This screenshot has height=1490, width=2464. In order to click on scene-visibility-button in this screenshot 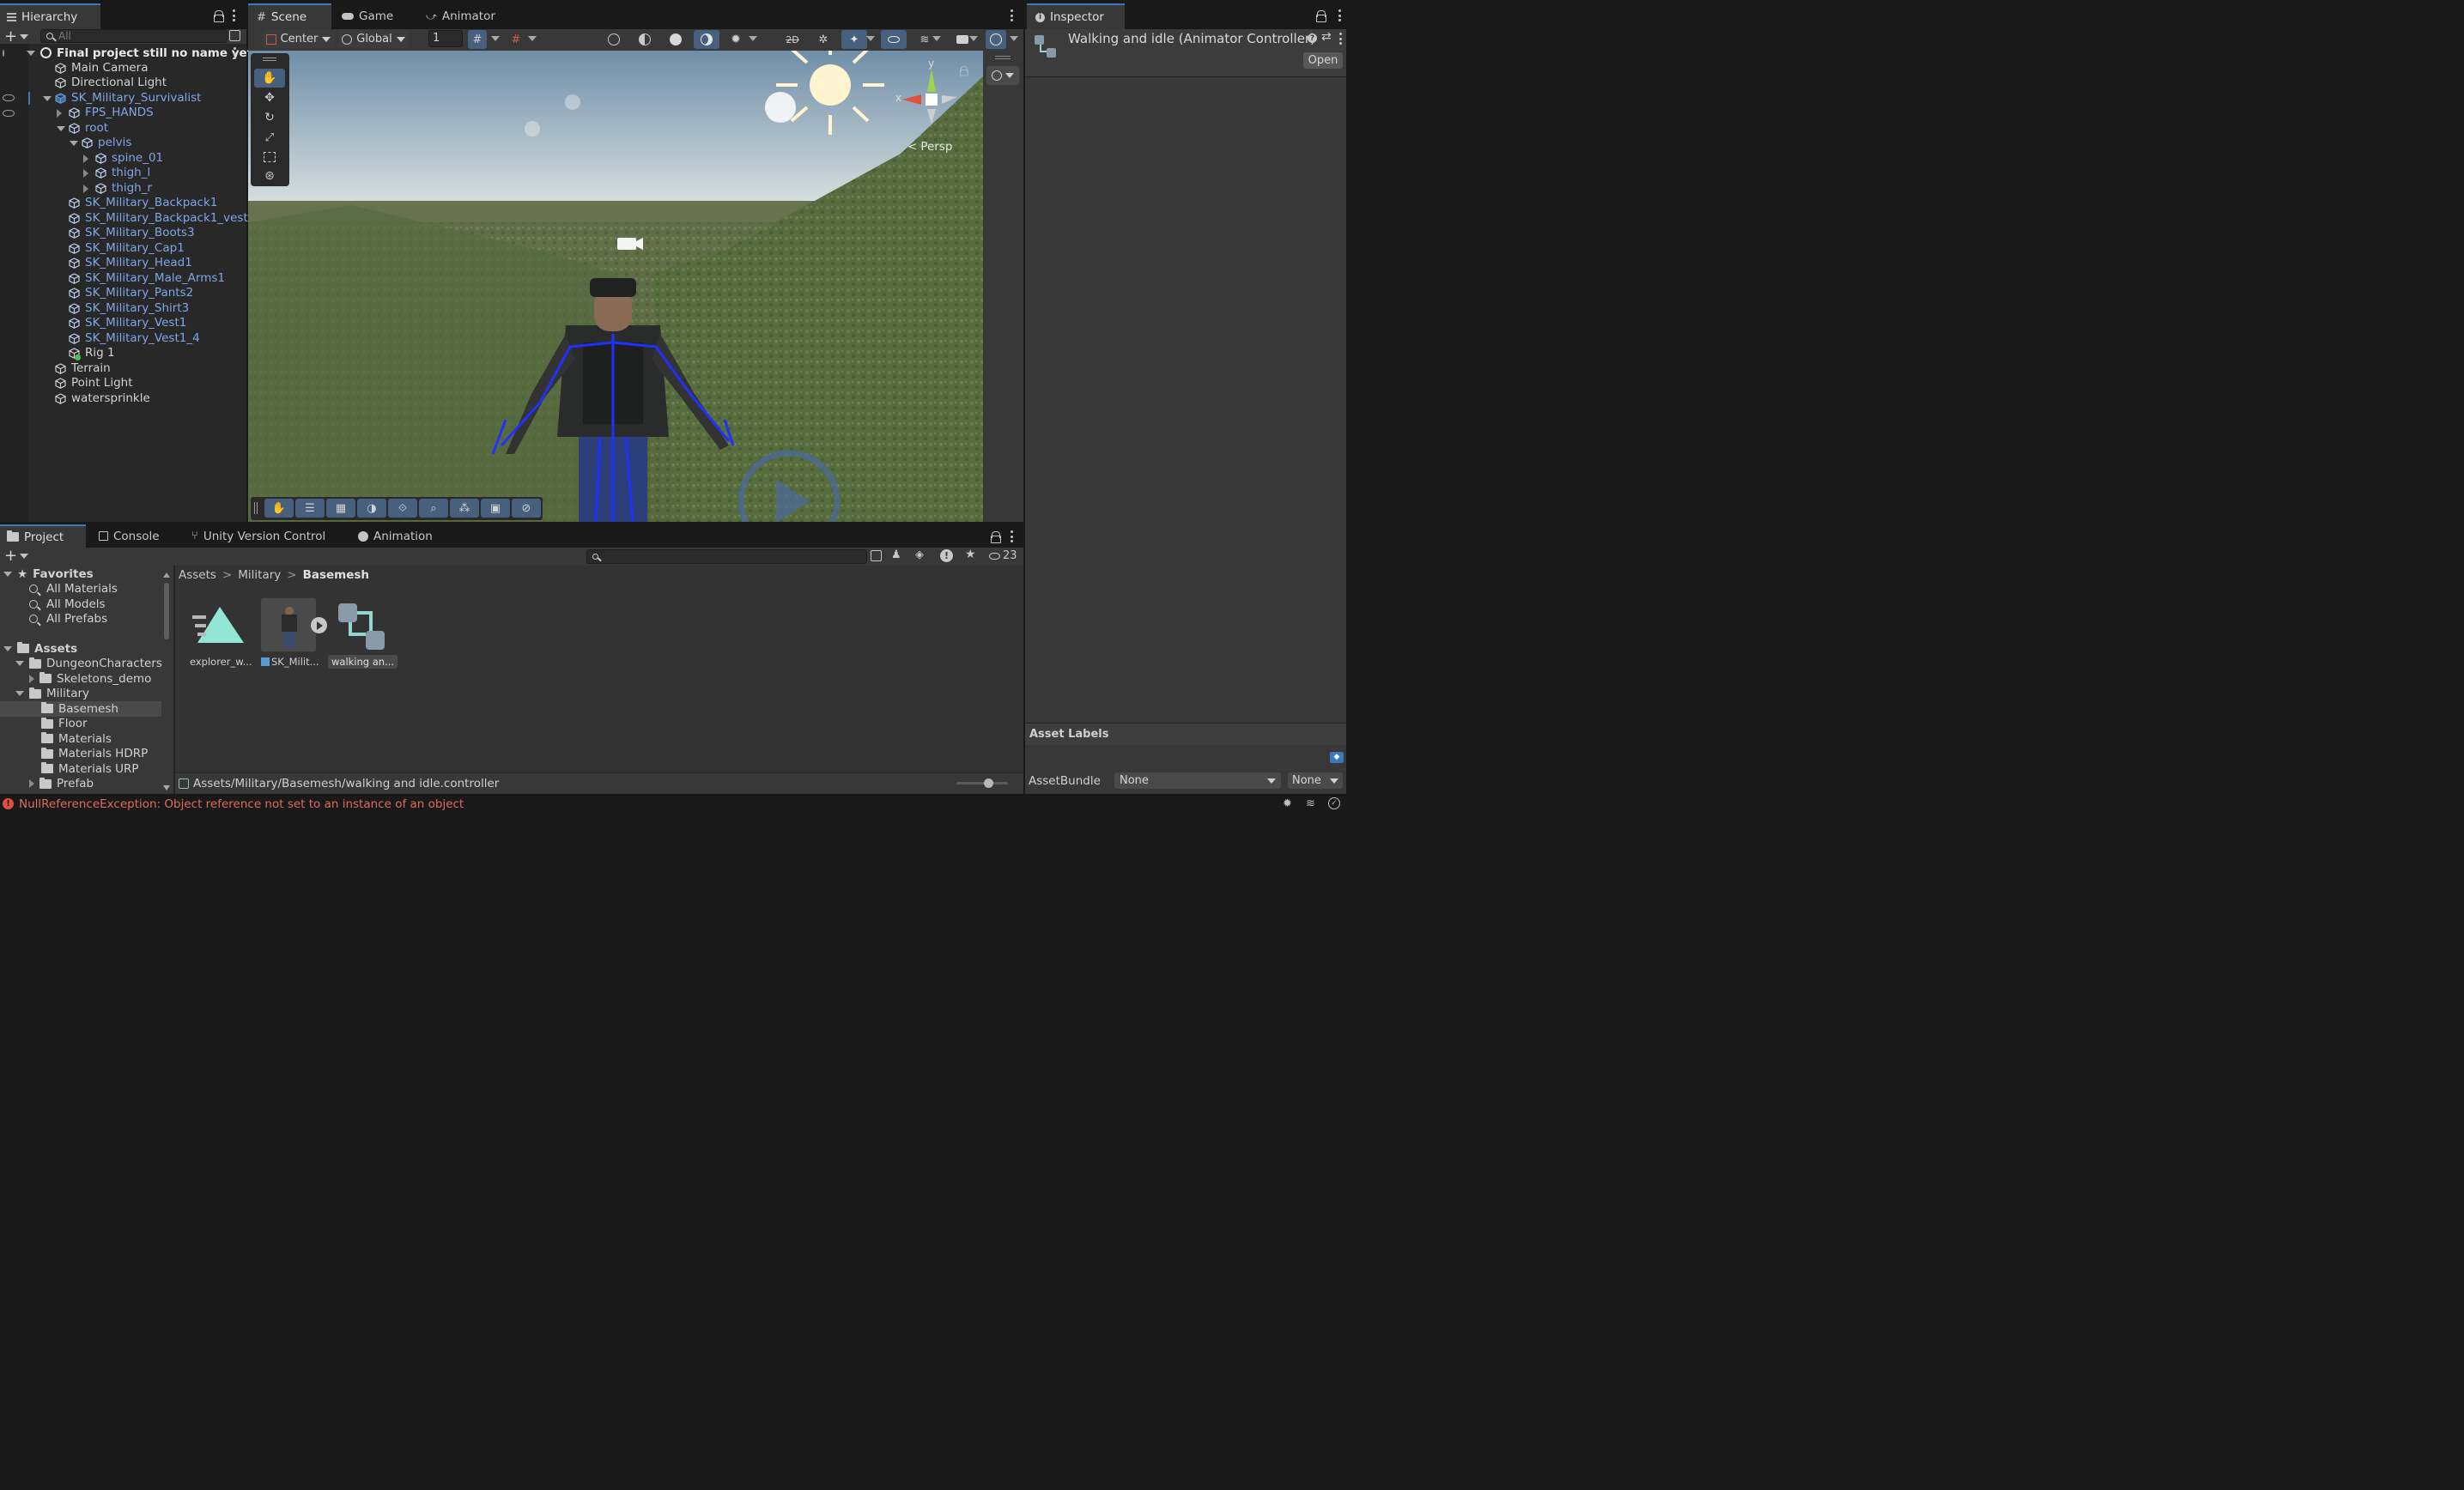, I will do `click(894, 39)`.